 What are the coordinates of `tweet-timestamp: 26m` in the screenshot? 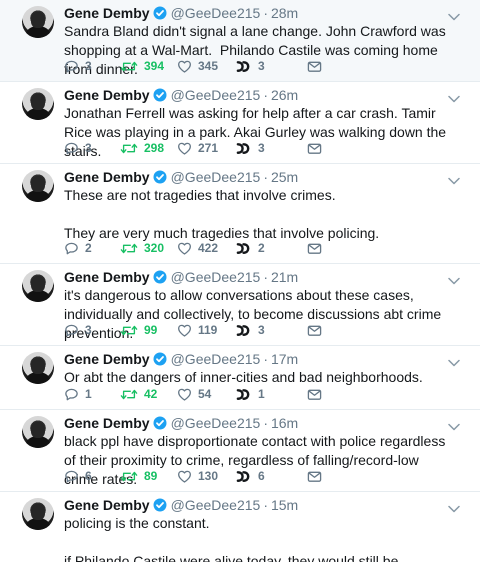 It's located at (284, 95).